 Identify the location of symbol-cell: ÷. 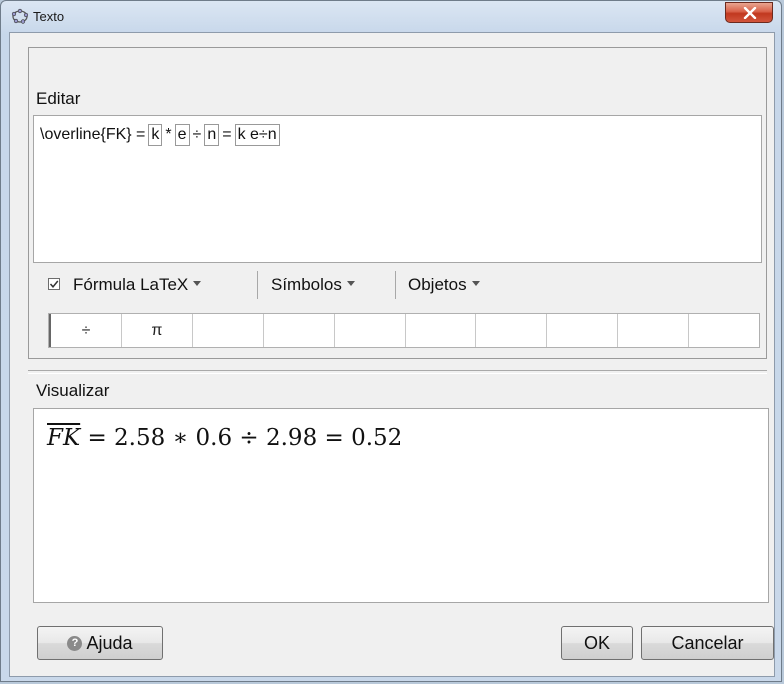
(85, 330).